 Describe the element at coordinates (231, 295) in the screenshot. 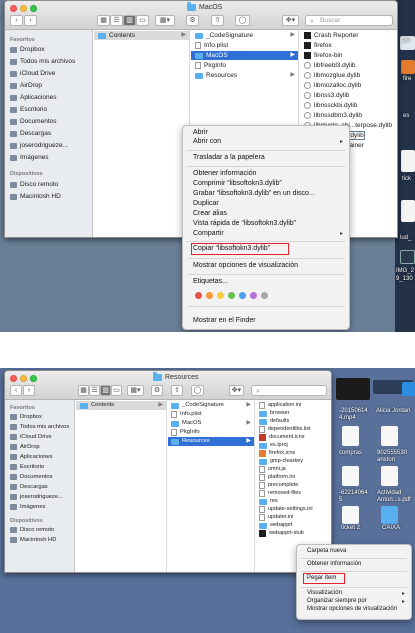

I see `tag-green-icon` at that location.